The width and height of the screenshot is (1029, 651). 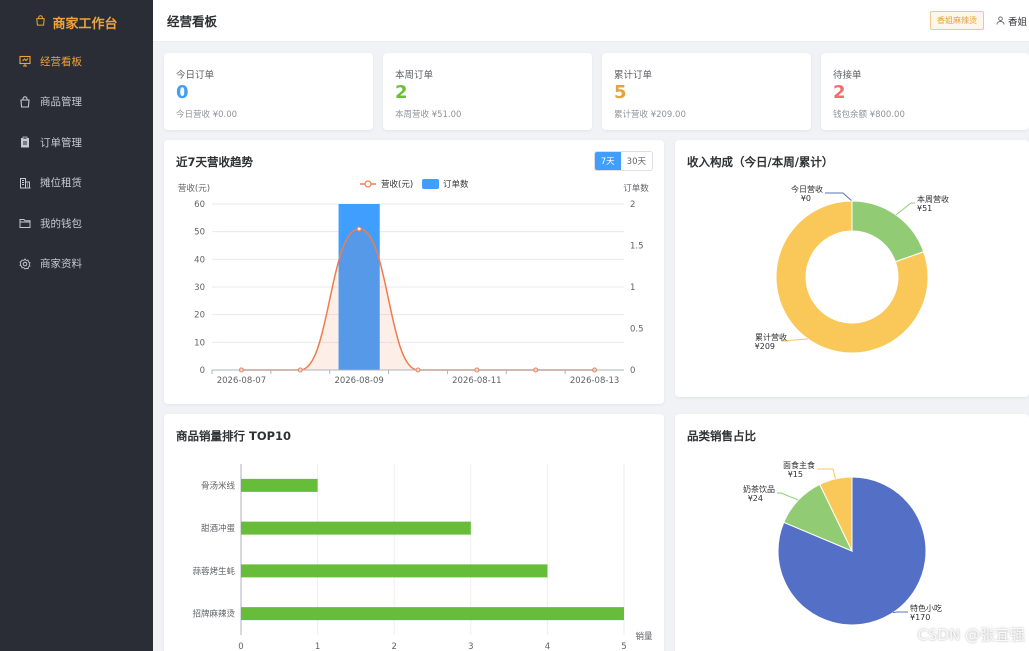 I want to click on user-name: 香姐, so click(x=1017, y=22).